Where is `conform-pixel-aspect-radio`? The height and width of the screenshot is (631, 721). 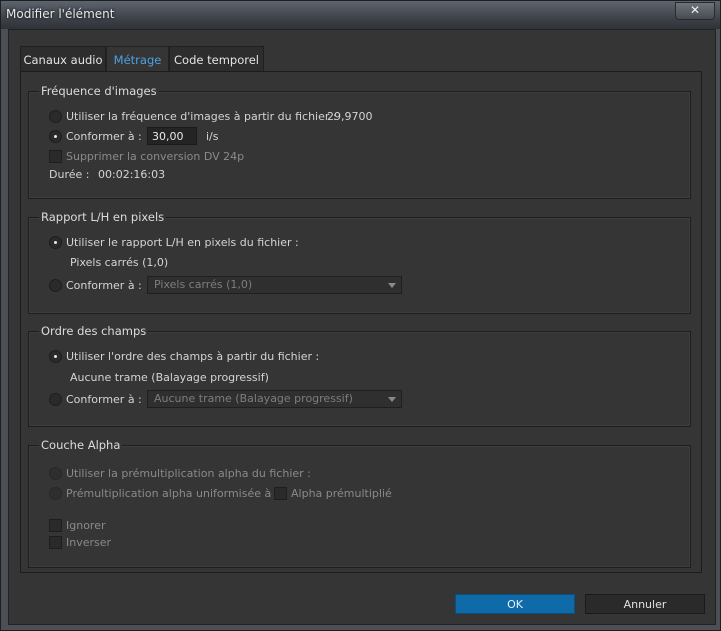
conform-pixel-aspect-radio is located at coordinates (55, 285).